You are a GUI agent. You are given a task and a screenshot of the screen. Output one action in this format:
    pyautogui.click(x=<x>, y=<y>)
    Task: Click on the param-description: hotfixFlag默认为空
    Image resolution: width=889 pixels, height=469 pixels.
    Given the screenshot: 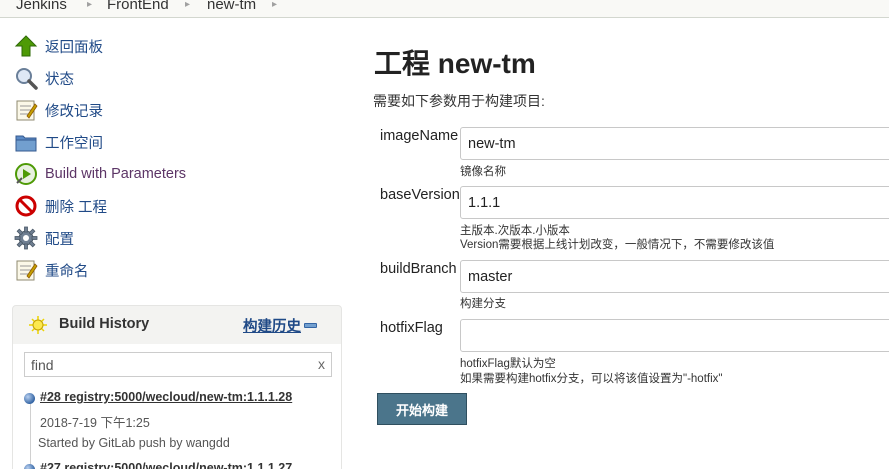 What is the action you would take?
    pyautogui.click(x=508, y=364)
    